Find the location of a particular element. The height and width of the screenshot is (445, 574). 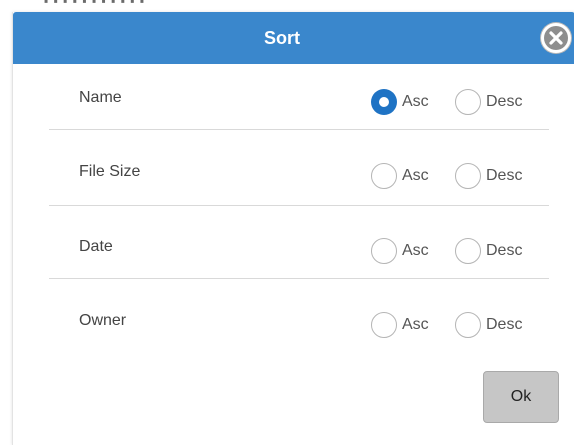

date-asc-radio is located at coordinates (384, 251).